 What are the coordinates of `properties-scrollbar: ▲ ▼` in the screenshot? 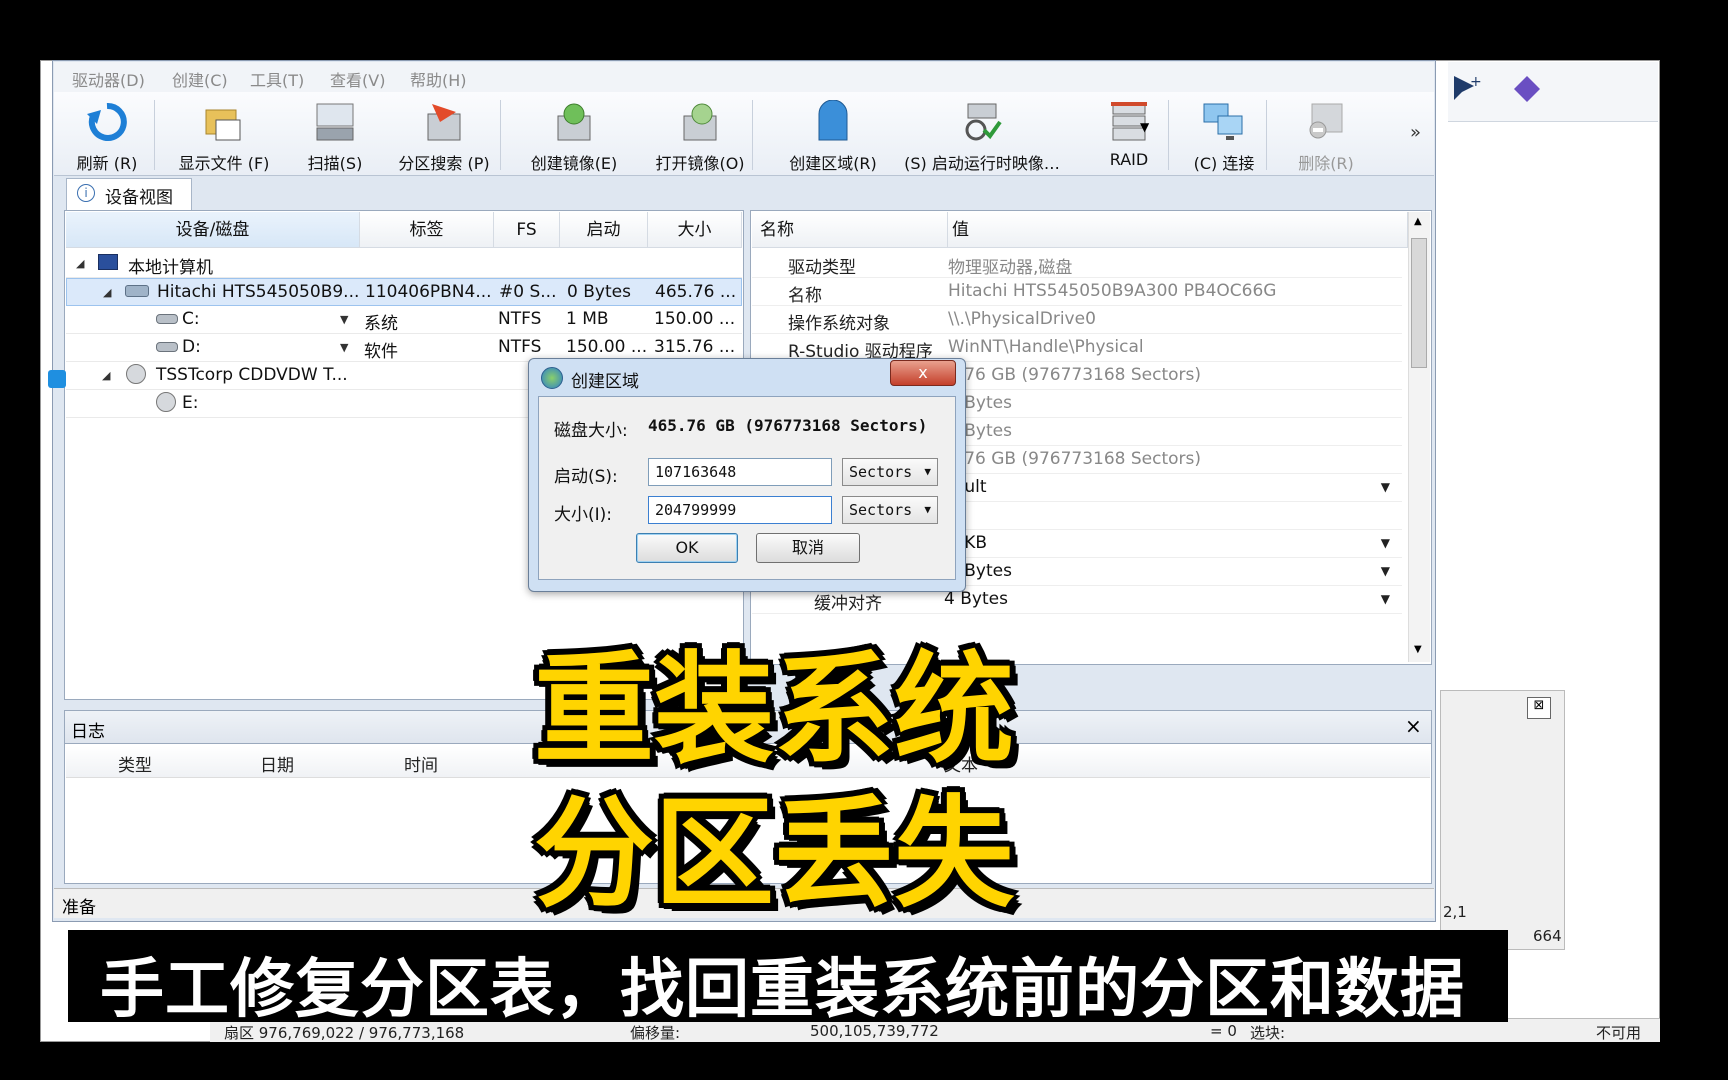 It's located at (1419, 437).